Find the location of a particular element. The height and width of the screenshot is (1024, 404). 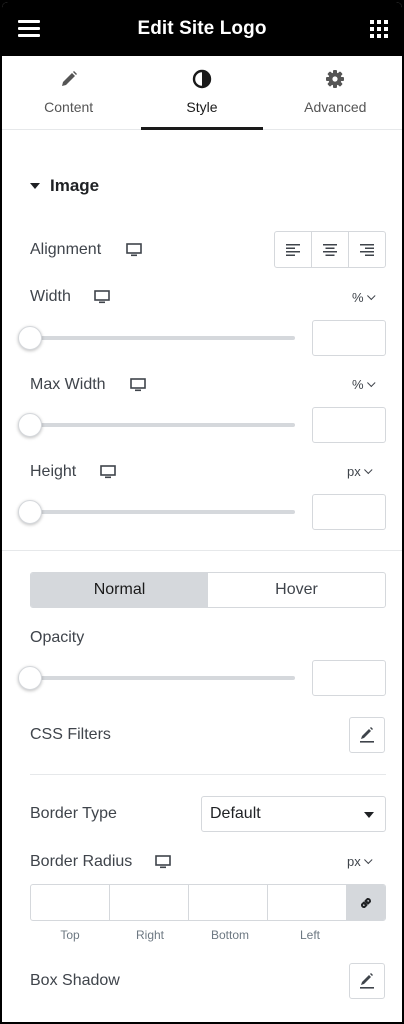

align-center-icon is located at coordinates (330, 249).